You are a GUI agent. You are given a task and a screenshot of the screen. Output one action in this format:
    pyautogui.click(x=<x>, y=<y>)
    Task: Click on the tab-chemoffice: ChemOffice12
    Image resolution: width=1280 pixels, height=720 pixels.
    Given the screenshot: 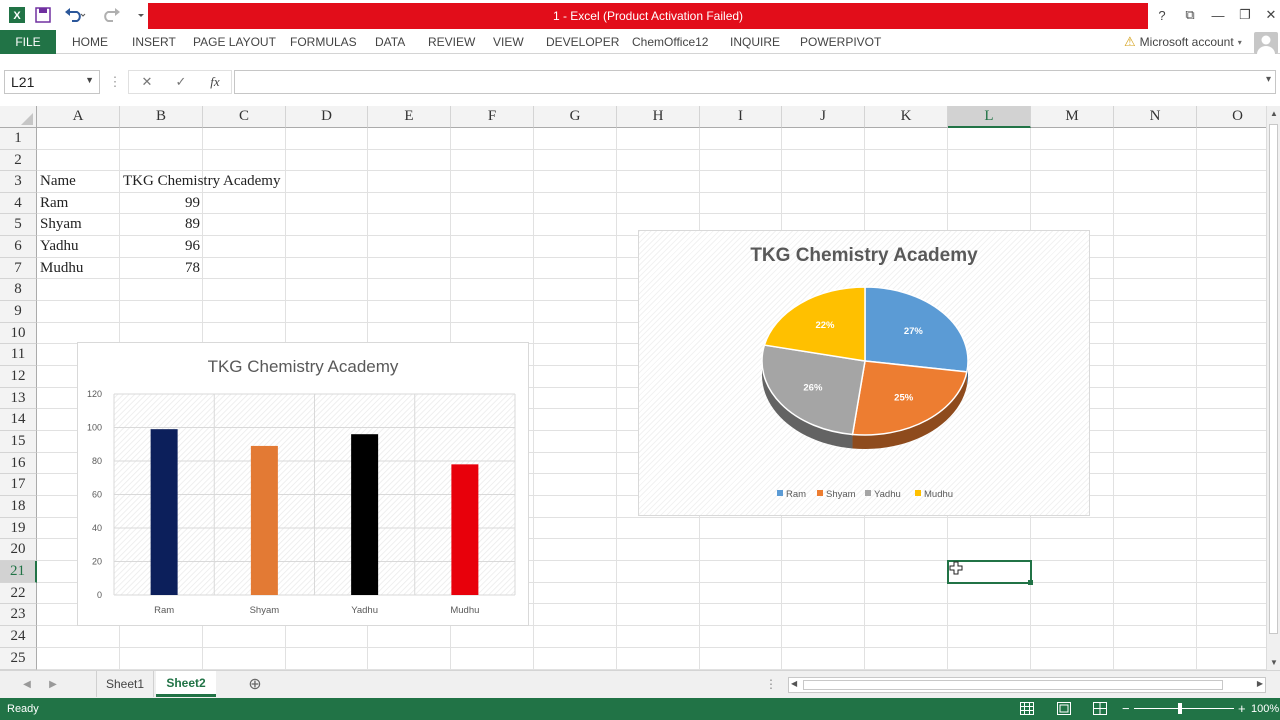 What is the action you would take?
    pyautogui.click(x=670, y=42)
    